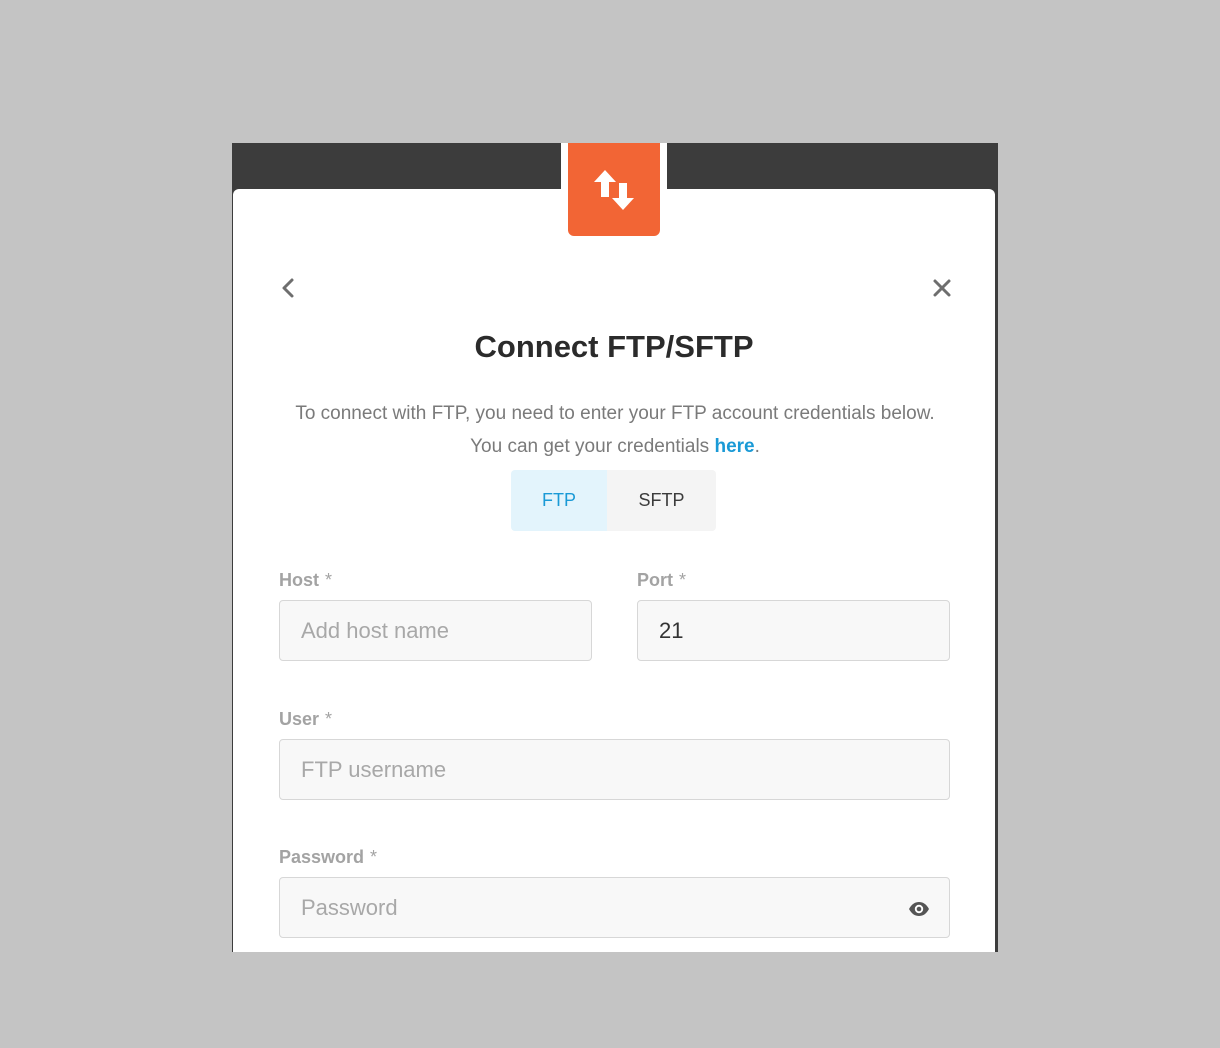  I want to click on user-input, so click(614, 769).